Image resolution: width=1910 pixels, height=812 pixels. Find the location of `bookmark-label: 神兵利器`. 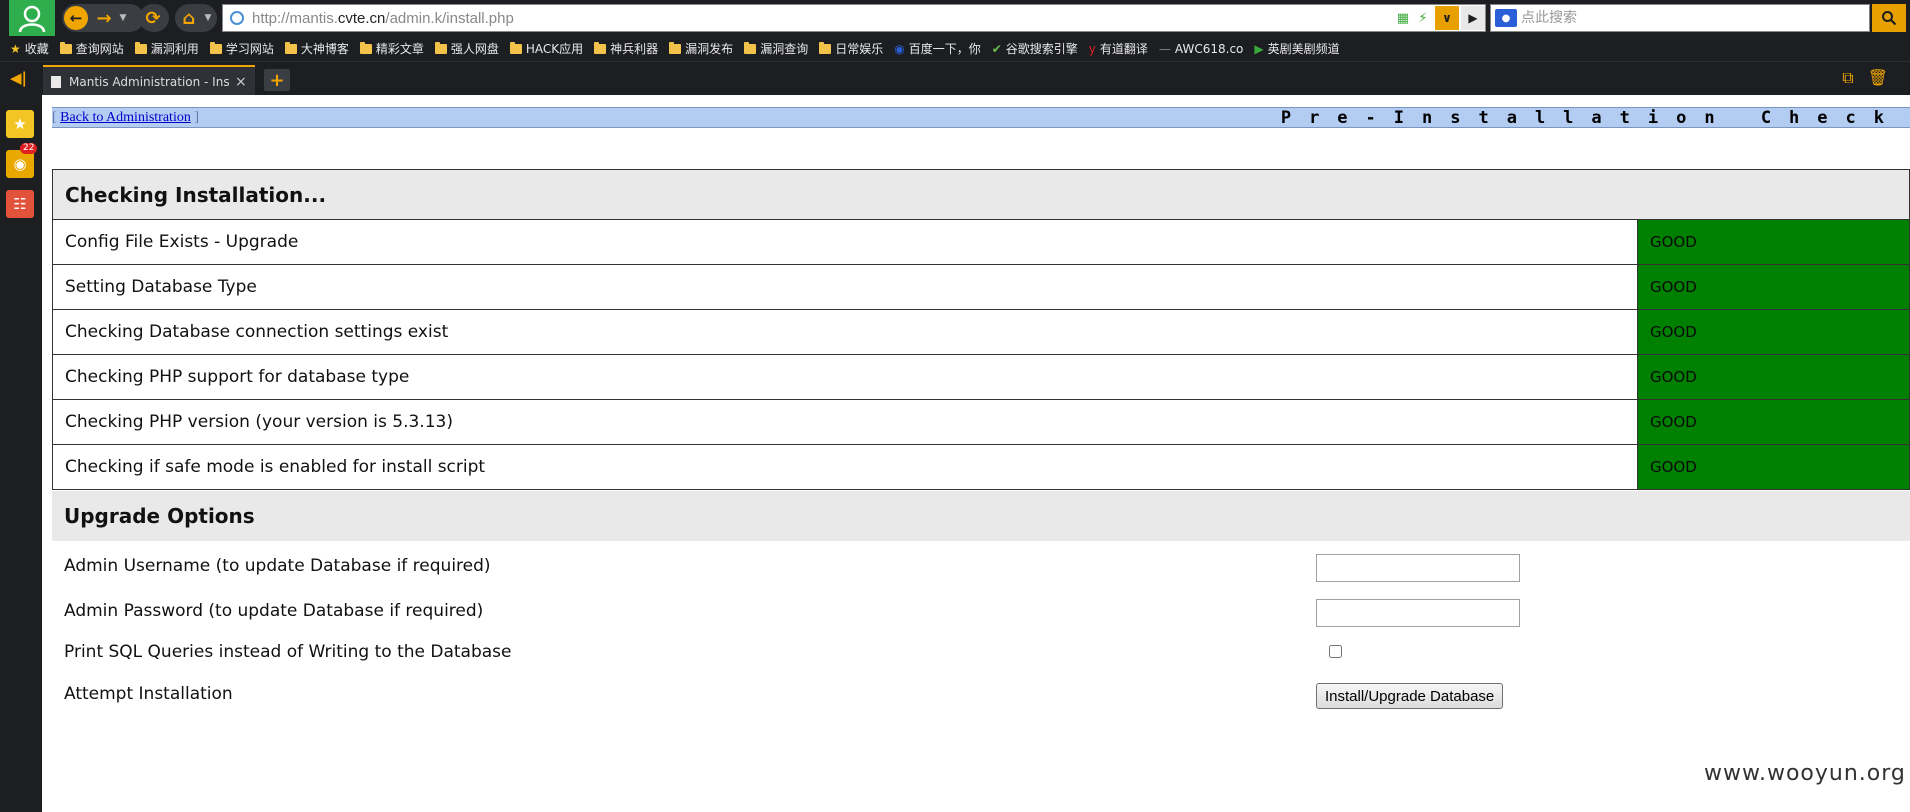

bookmark-label: 神兵利器 is located at coordinates (634, 49).